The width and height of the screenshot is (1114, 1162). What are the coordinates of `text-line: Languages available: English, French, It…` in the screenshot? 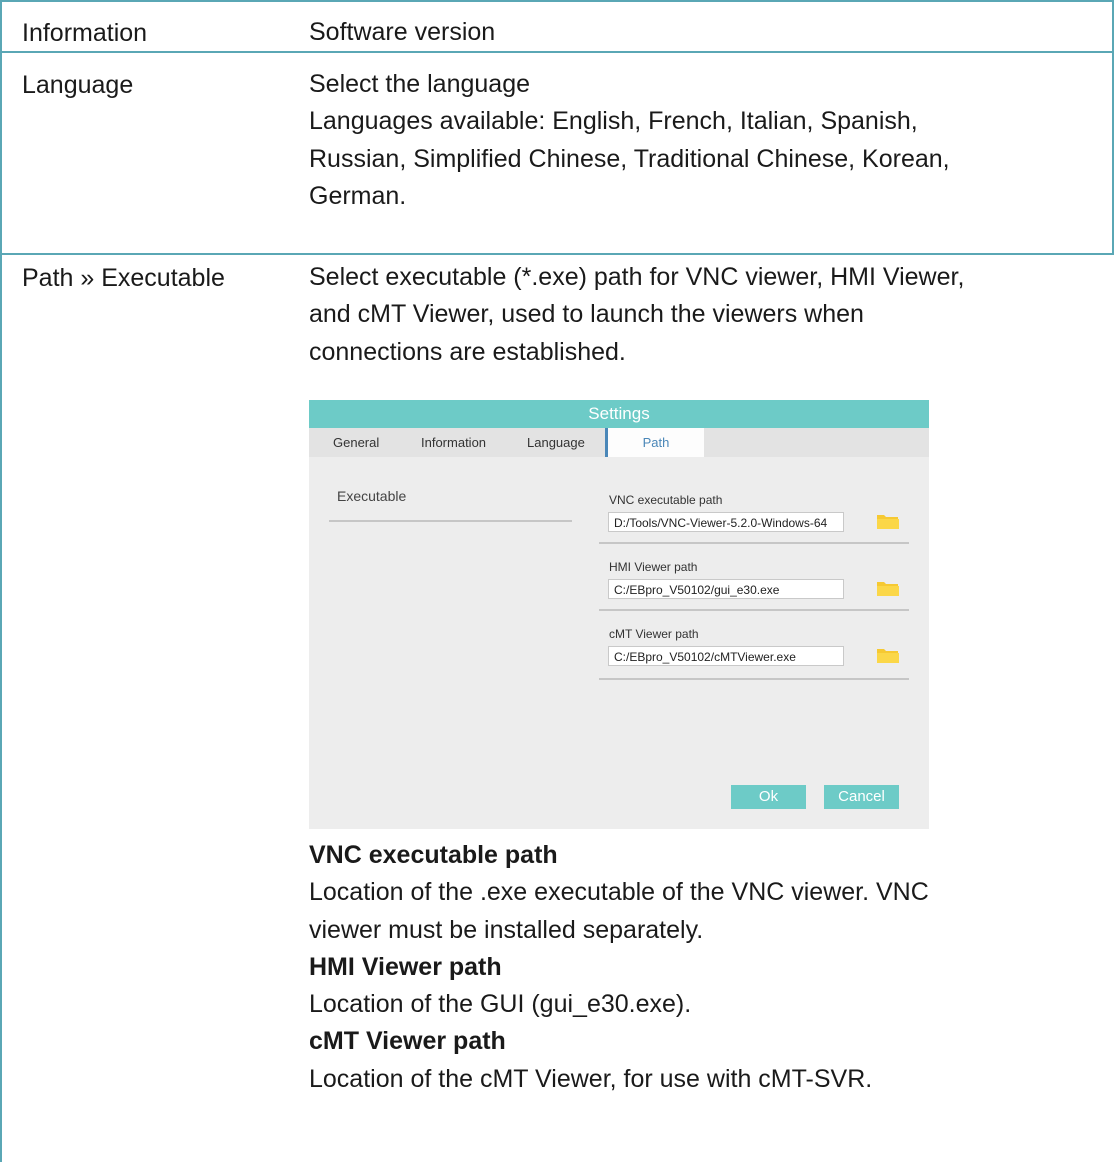 It's located at (613, 121).